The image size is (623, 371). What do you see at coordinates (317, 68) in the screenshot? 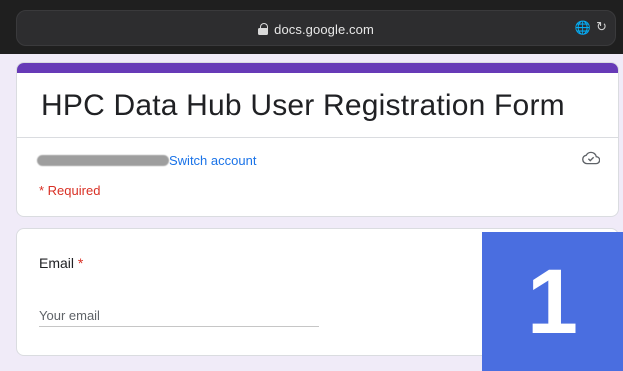
I see `accent-strip` at bounding box center [317, 68].